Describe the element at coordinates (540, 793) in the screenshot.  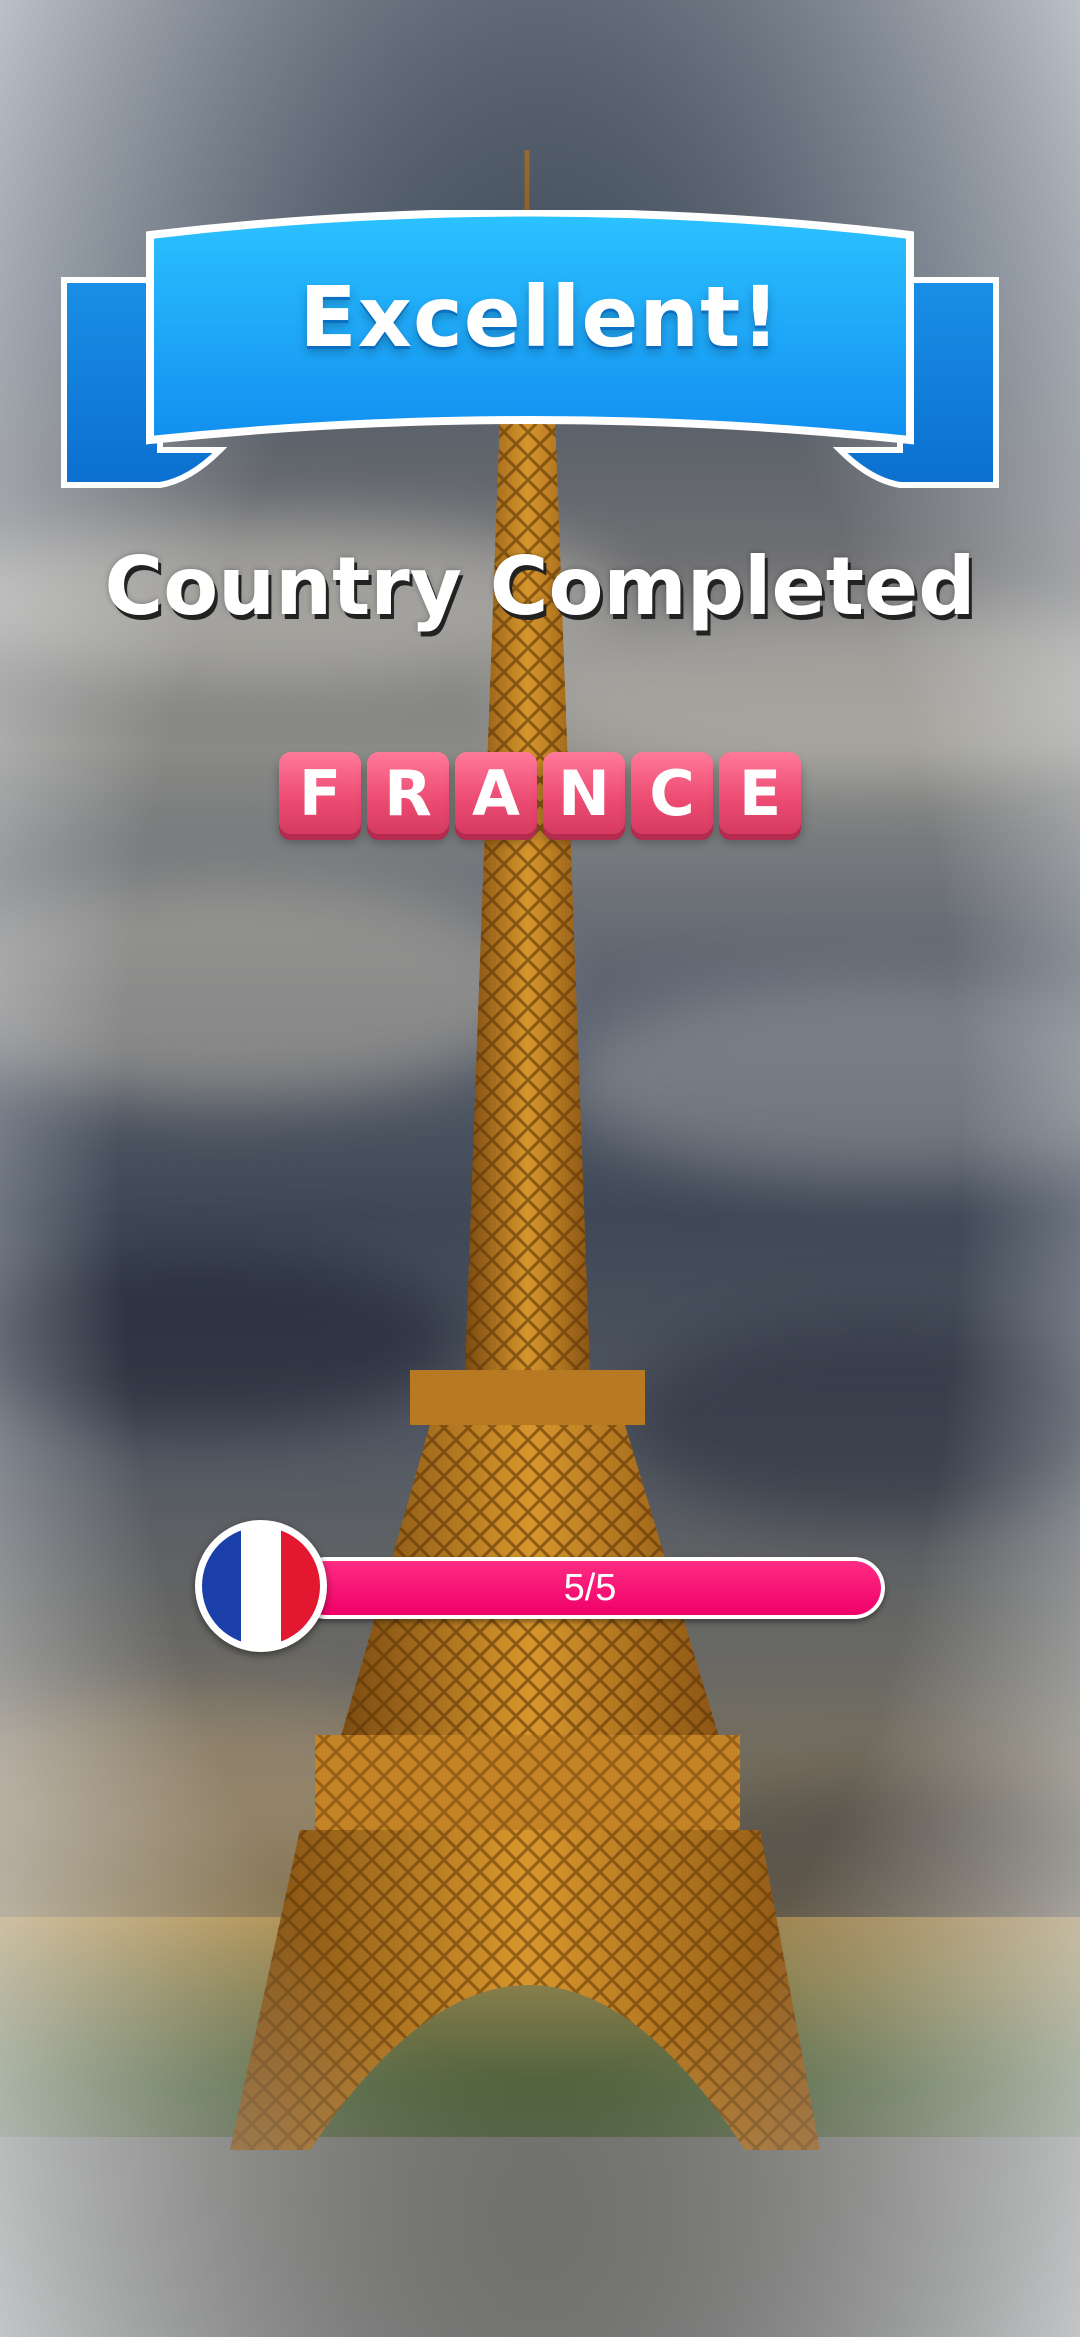
I see `country-name-tiles: F R A N C E` at that location.